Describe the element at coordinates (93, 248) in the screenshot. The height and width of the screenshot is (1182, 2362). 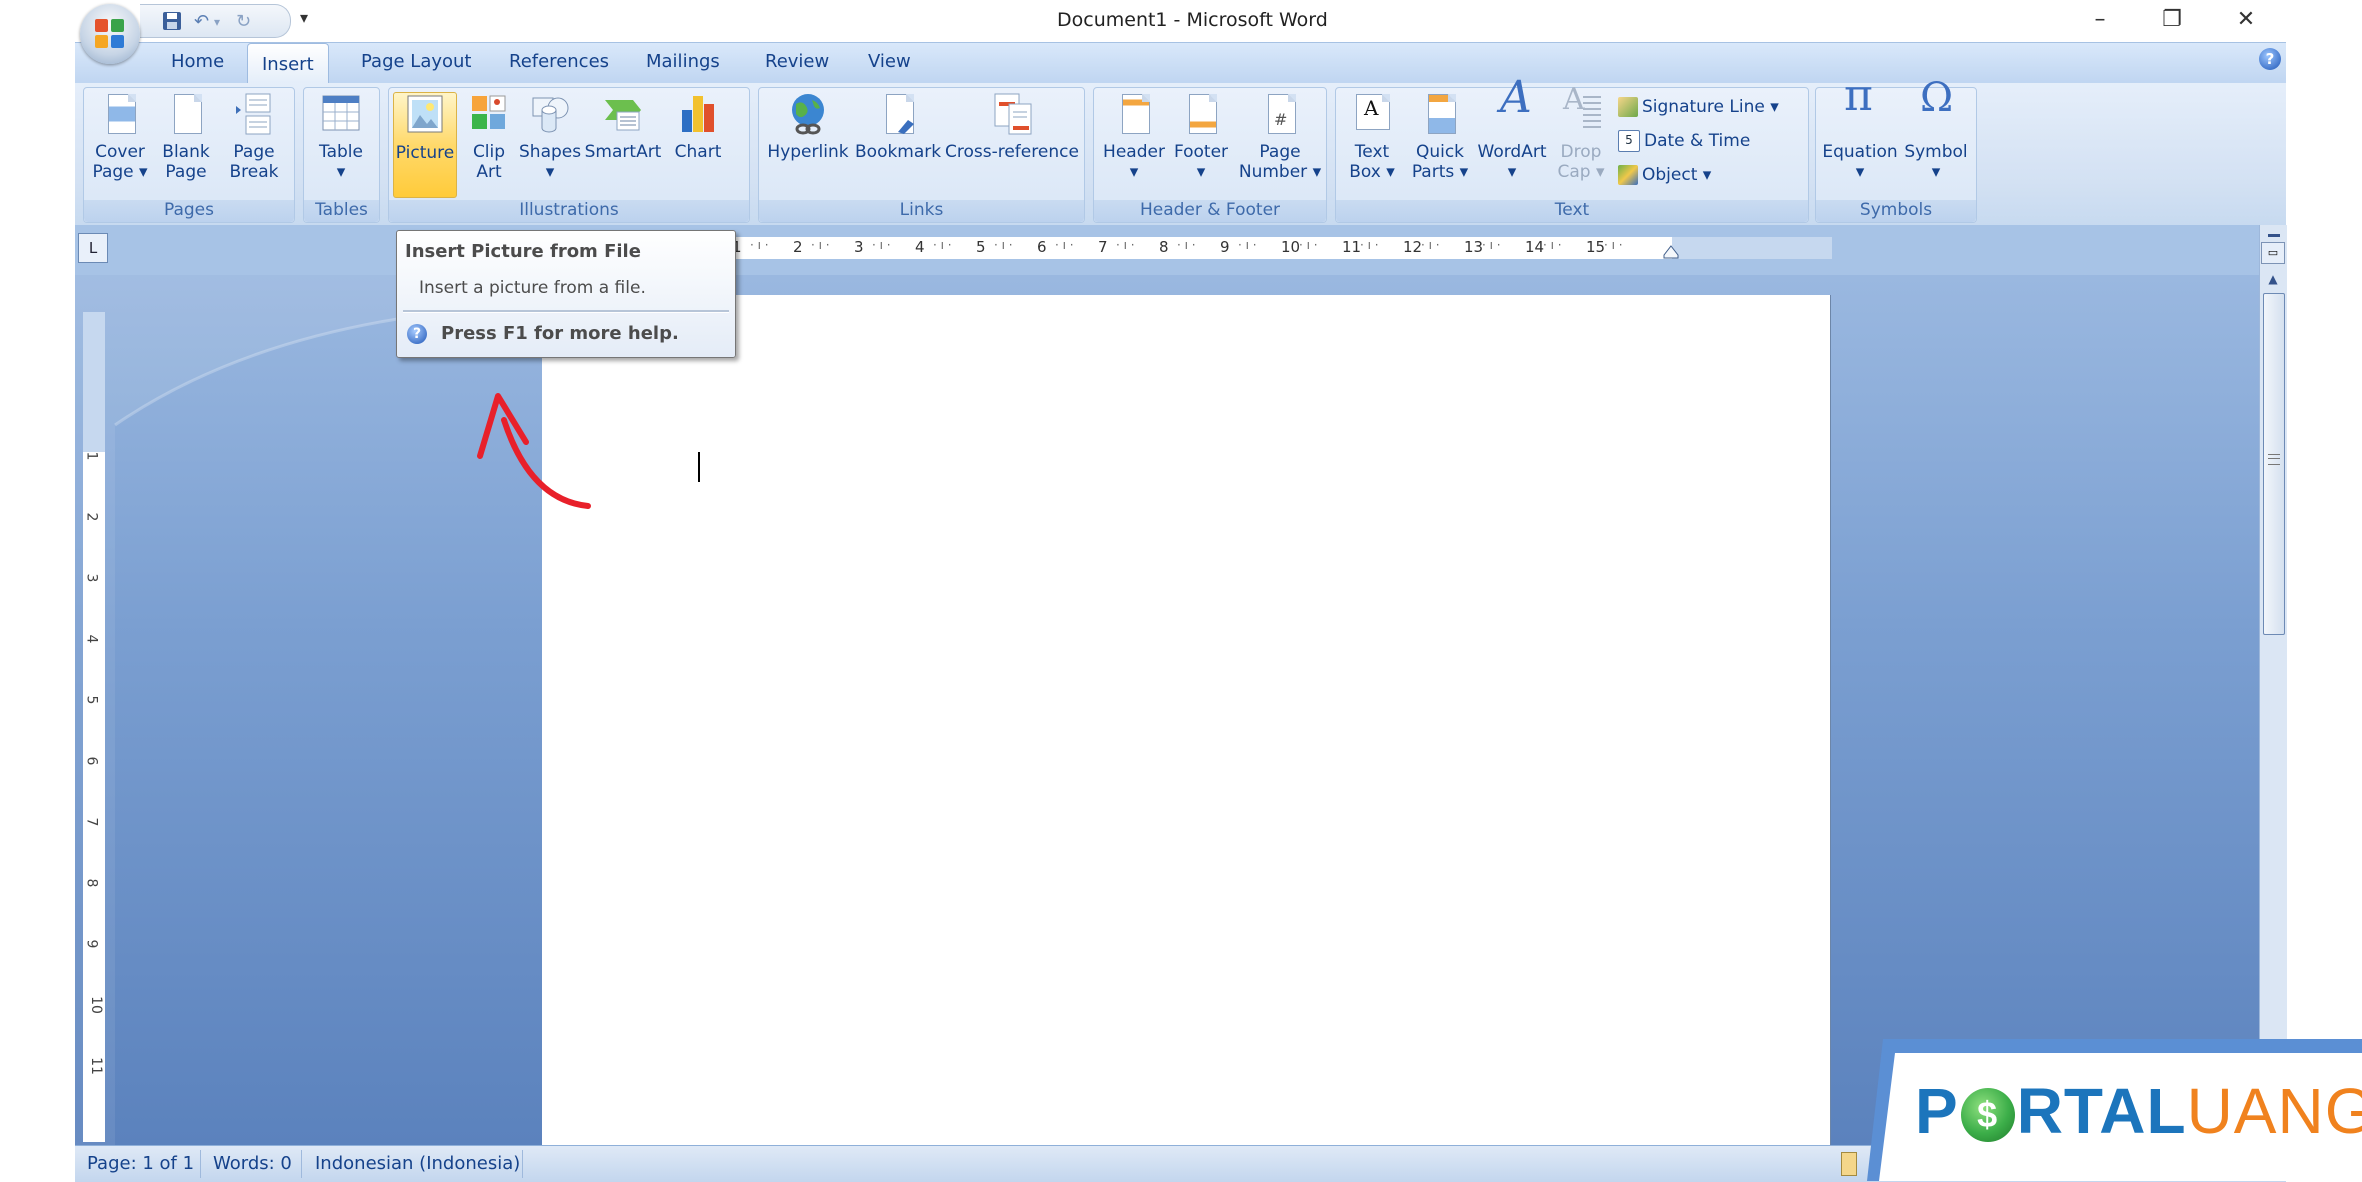
I see `tab-selector-button: L` at that location.